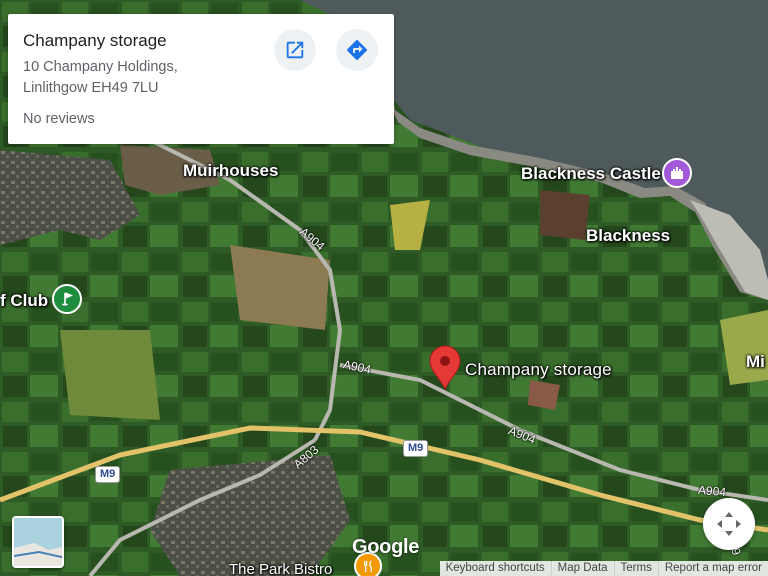  Describe the element at coordinates (712, 568) in the screenshot. I see `report-map-error-link: Report a map error` at that location.